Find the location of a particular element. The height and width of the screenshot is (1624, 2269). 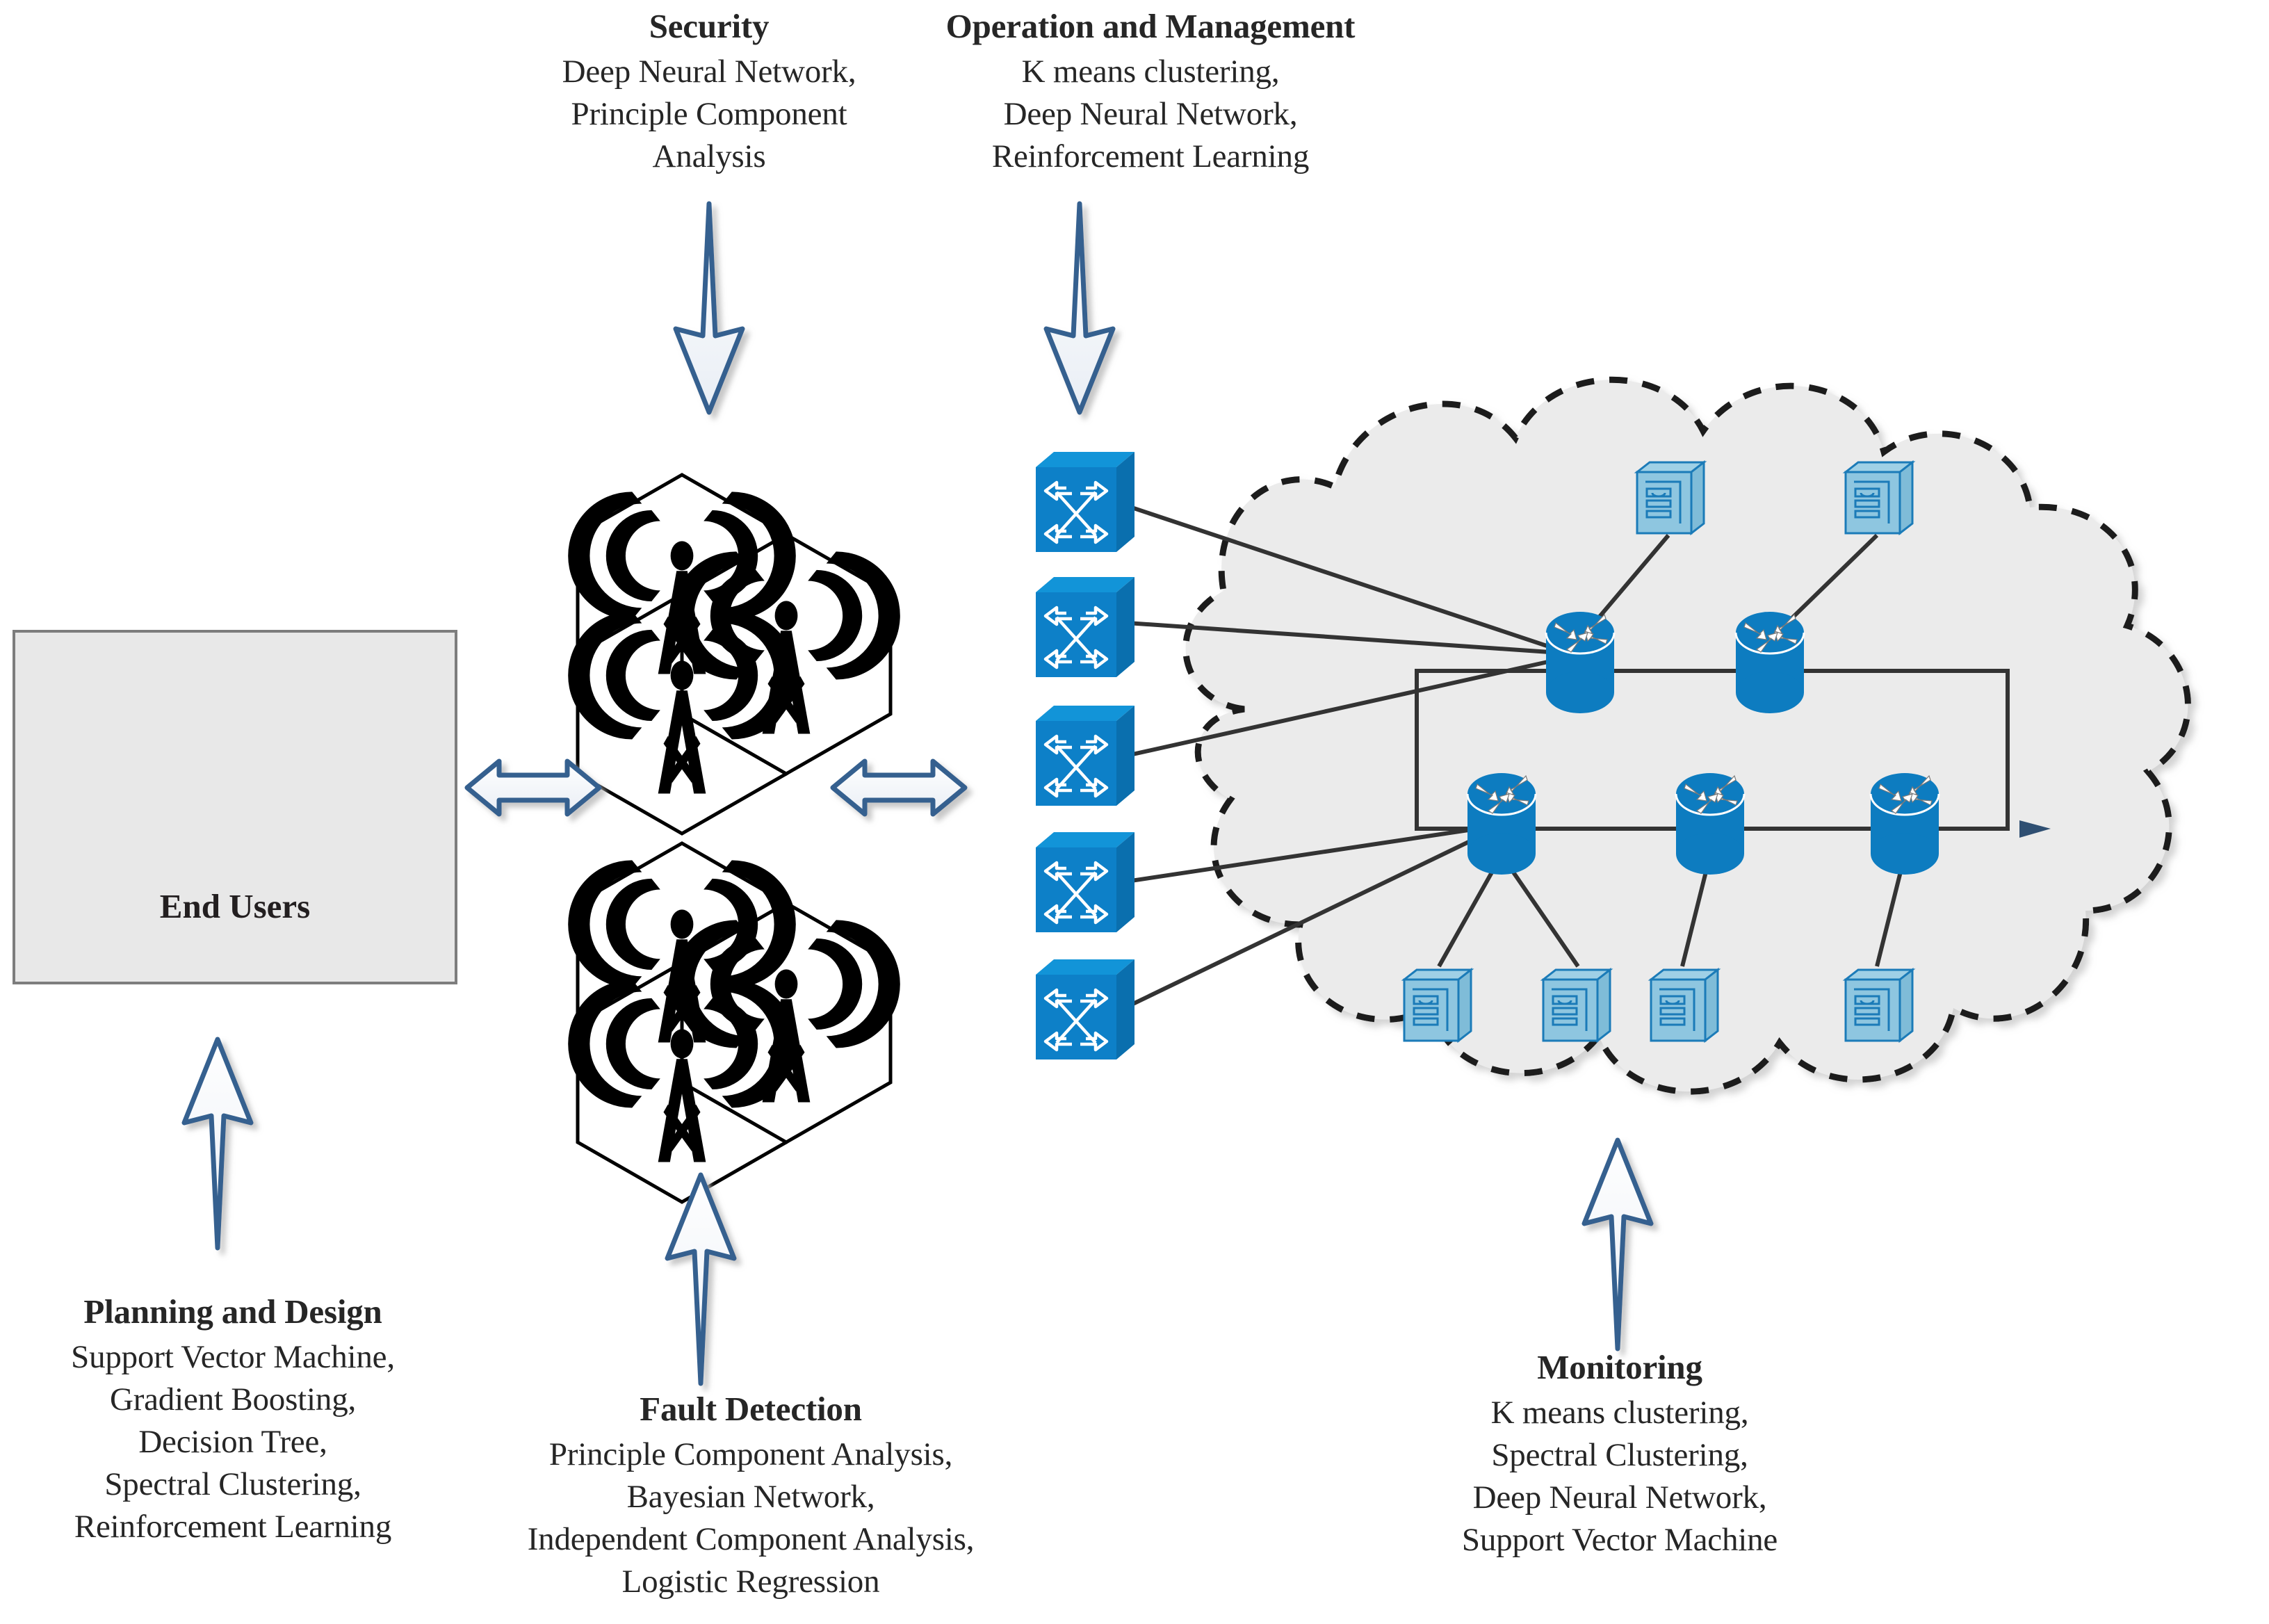

switch-stack is located at coordinates (1085, 756).